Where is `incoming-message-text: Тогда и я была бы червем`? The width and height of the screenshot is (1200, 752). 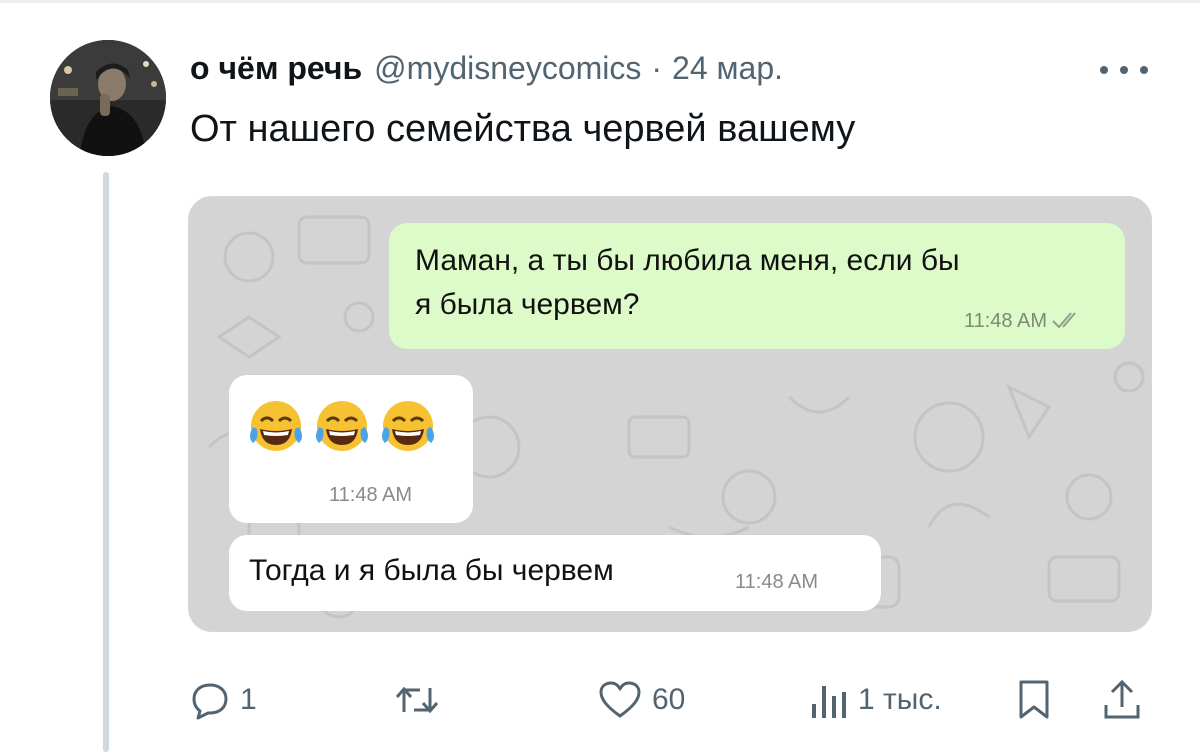 incoming-message-text: Тогда и я была бы червем is located at coordinates (431, 570).